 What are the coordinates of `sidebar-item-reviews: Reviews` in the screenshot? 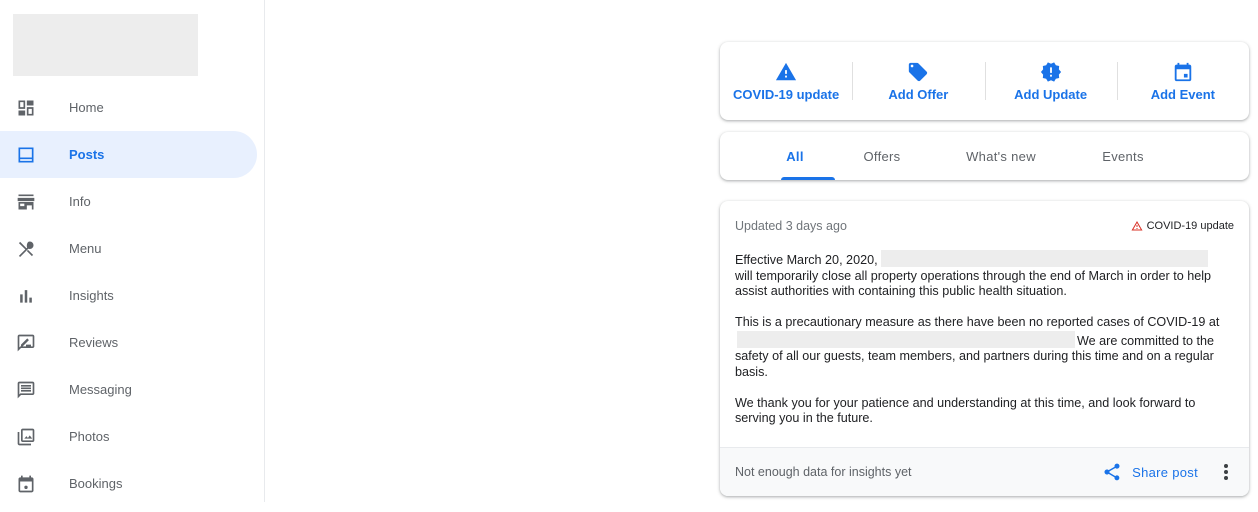 It's located at (128, 342).